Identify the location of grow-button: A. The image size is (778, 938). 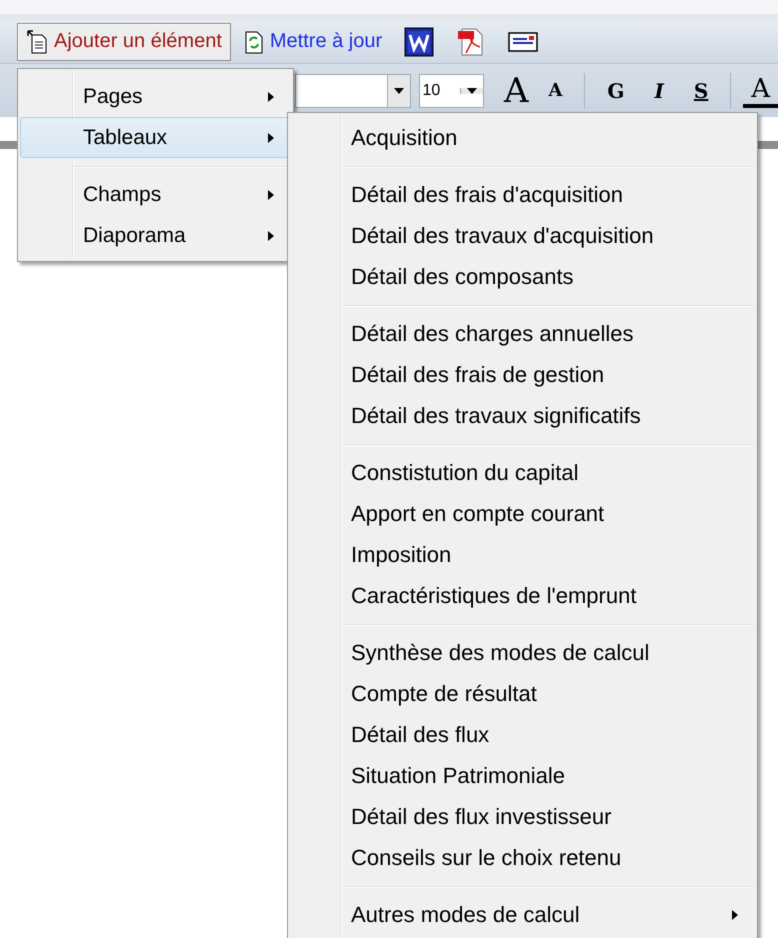
(516, 90).